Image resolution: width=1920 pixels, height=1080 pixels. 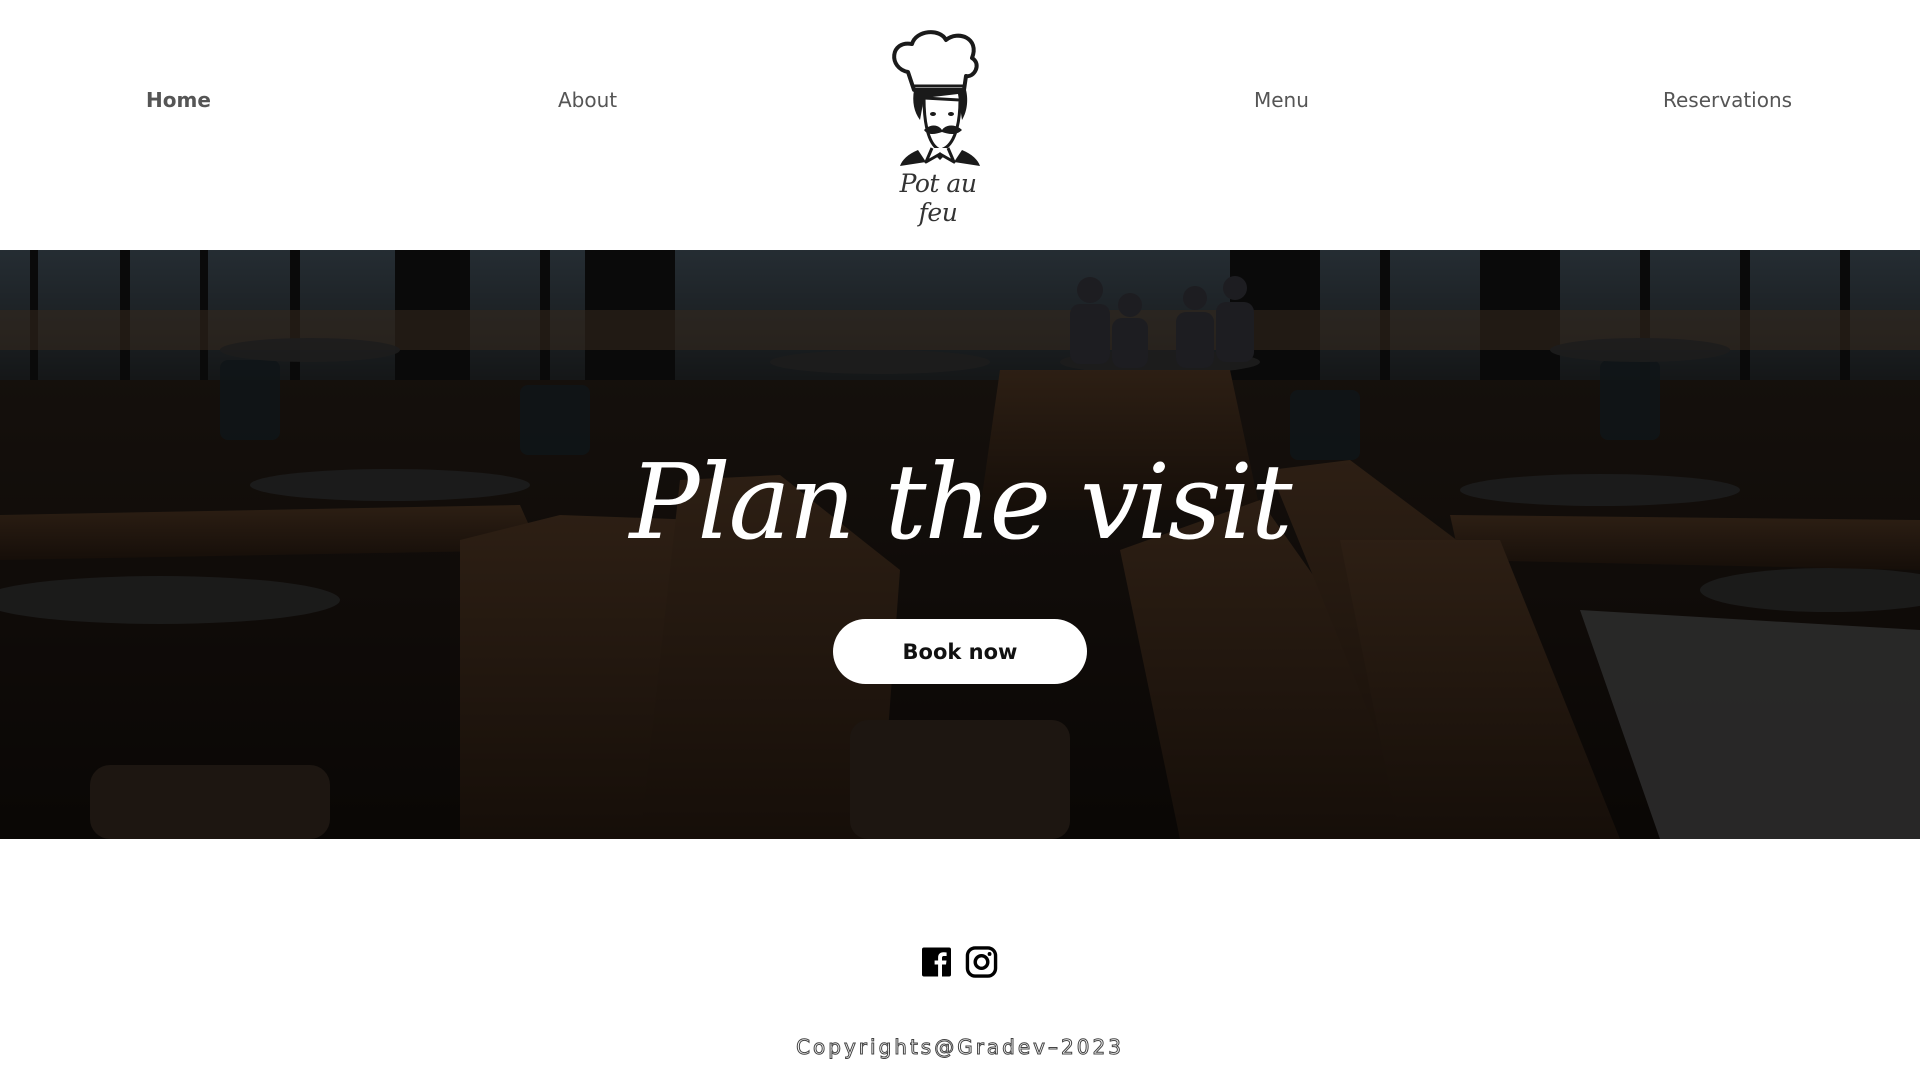 I want to click on logo: Pot au feu, so click(x=938, y=127).